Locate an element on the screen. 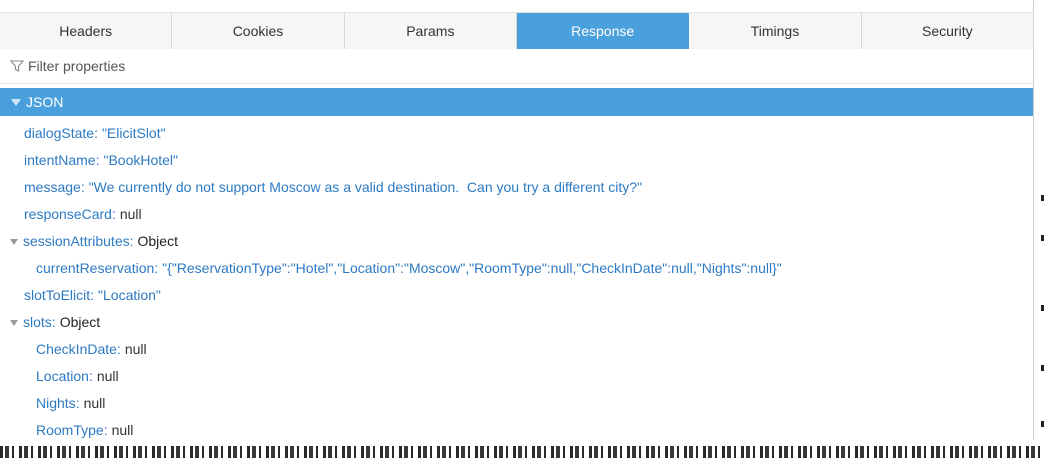 The height and width of the screenshot is (458, 1045). property-key: intentName is located at coordinates (60, 160).